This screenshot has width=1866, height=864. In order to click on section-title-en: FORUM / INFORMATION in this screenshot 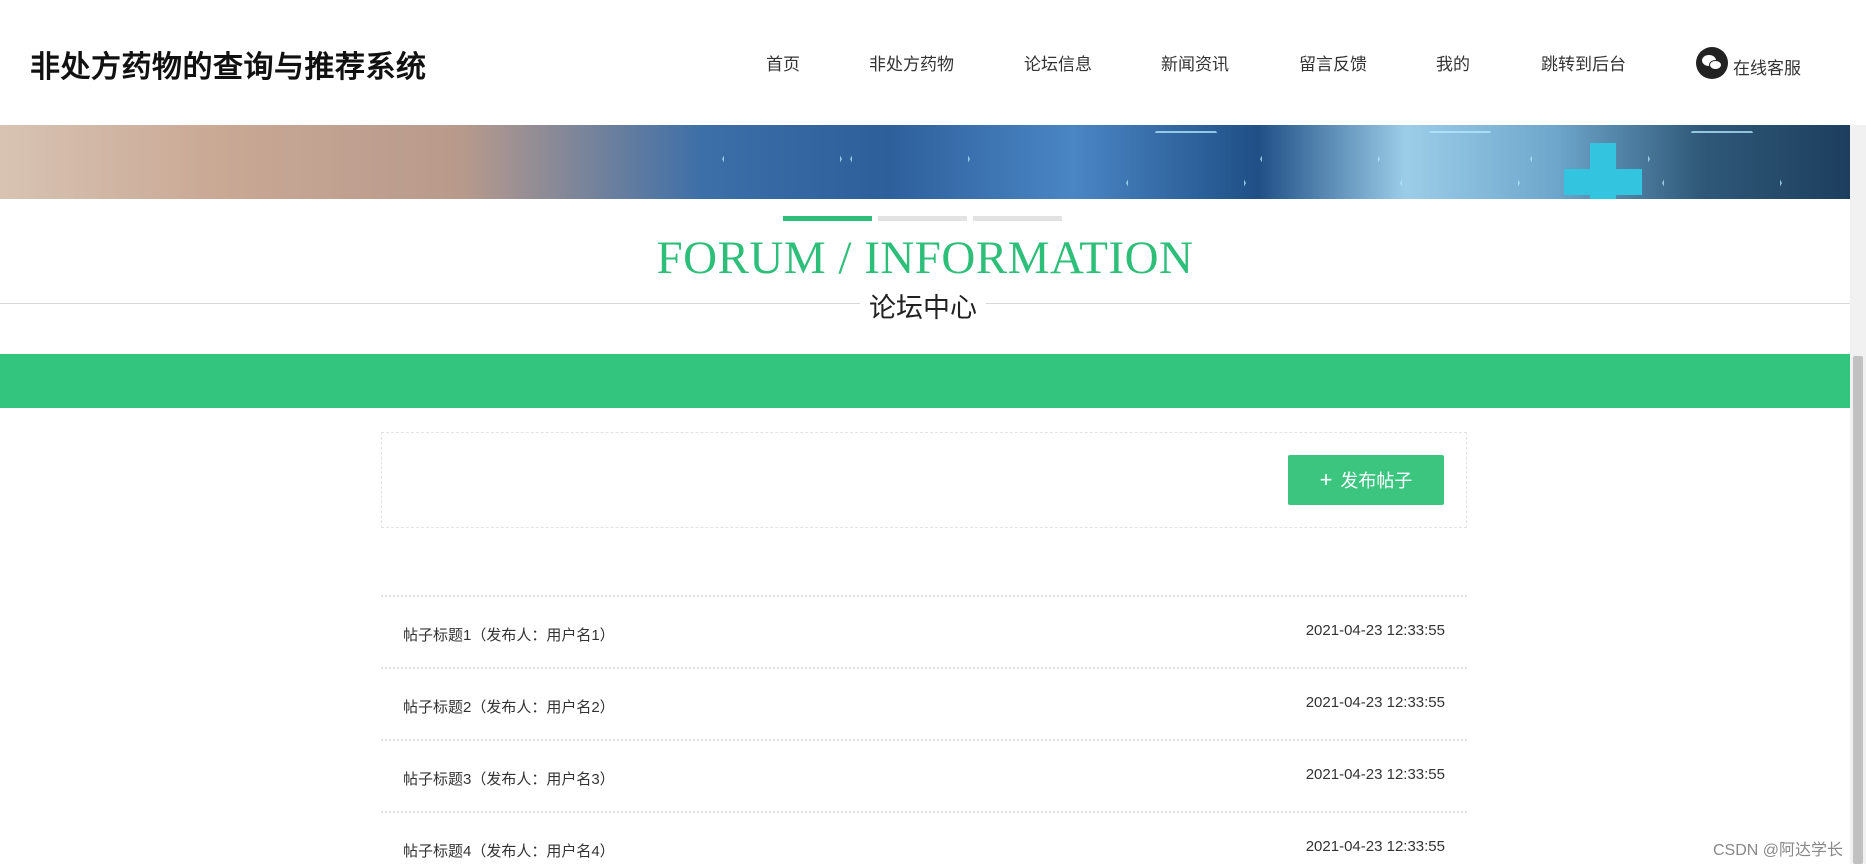, I will do `click(925, 258)`.